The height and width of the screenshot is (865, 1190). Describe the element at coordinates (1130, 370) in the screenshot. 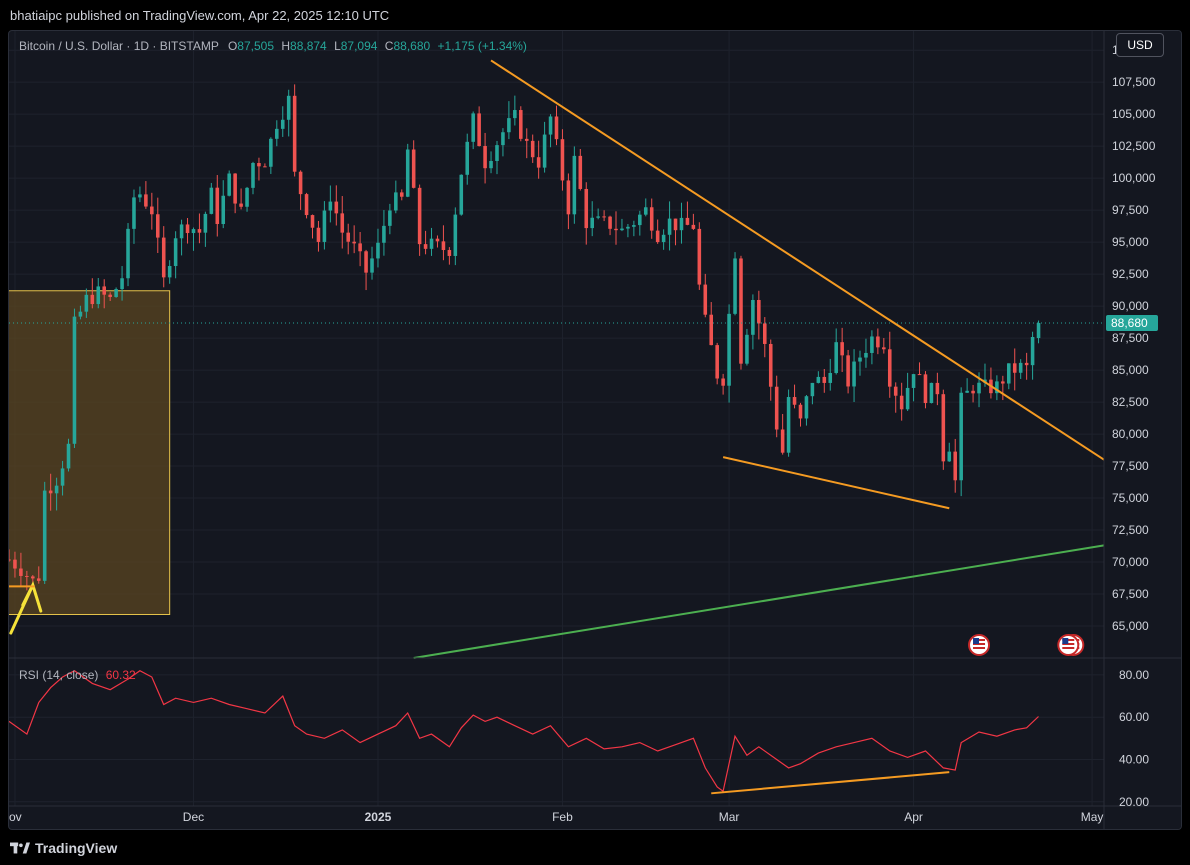

I see `price-tick-label: 85,000` at that location.